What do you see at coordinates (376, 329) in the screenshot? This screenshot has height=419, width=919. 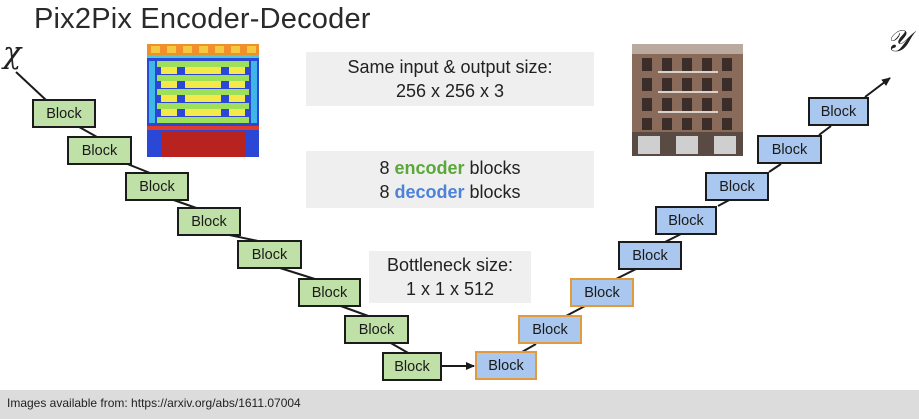 I see `encoder-block-7: Block` at bounding box center [376, 329].